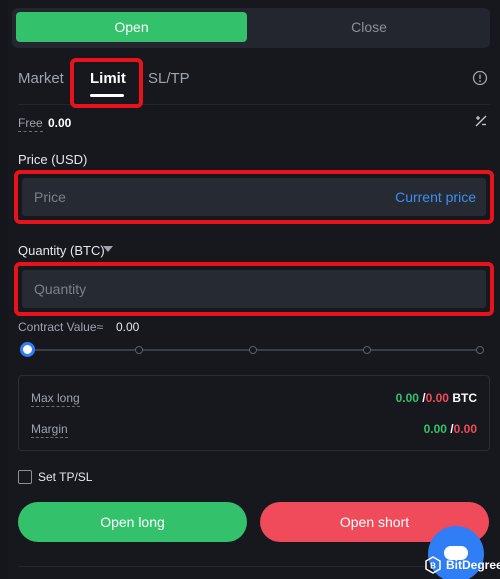 This screenshot has width=500, height=579. What do you see at coordinates (254, 197) in the screenshot?
I see `highlight-price-field` at bounding box center [254, 197].